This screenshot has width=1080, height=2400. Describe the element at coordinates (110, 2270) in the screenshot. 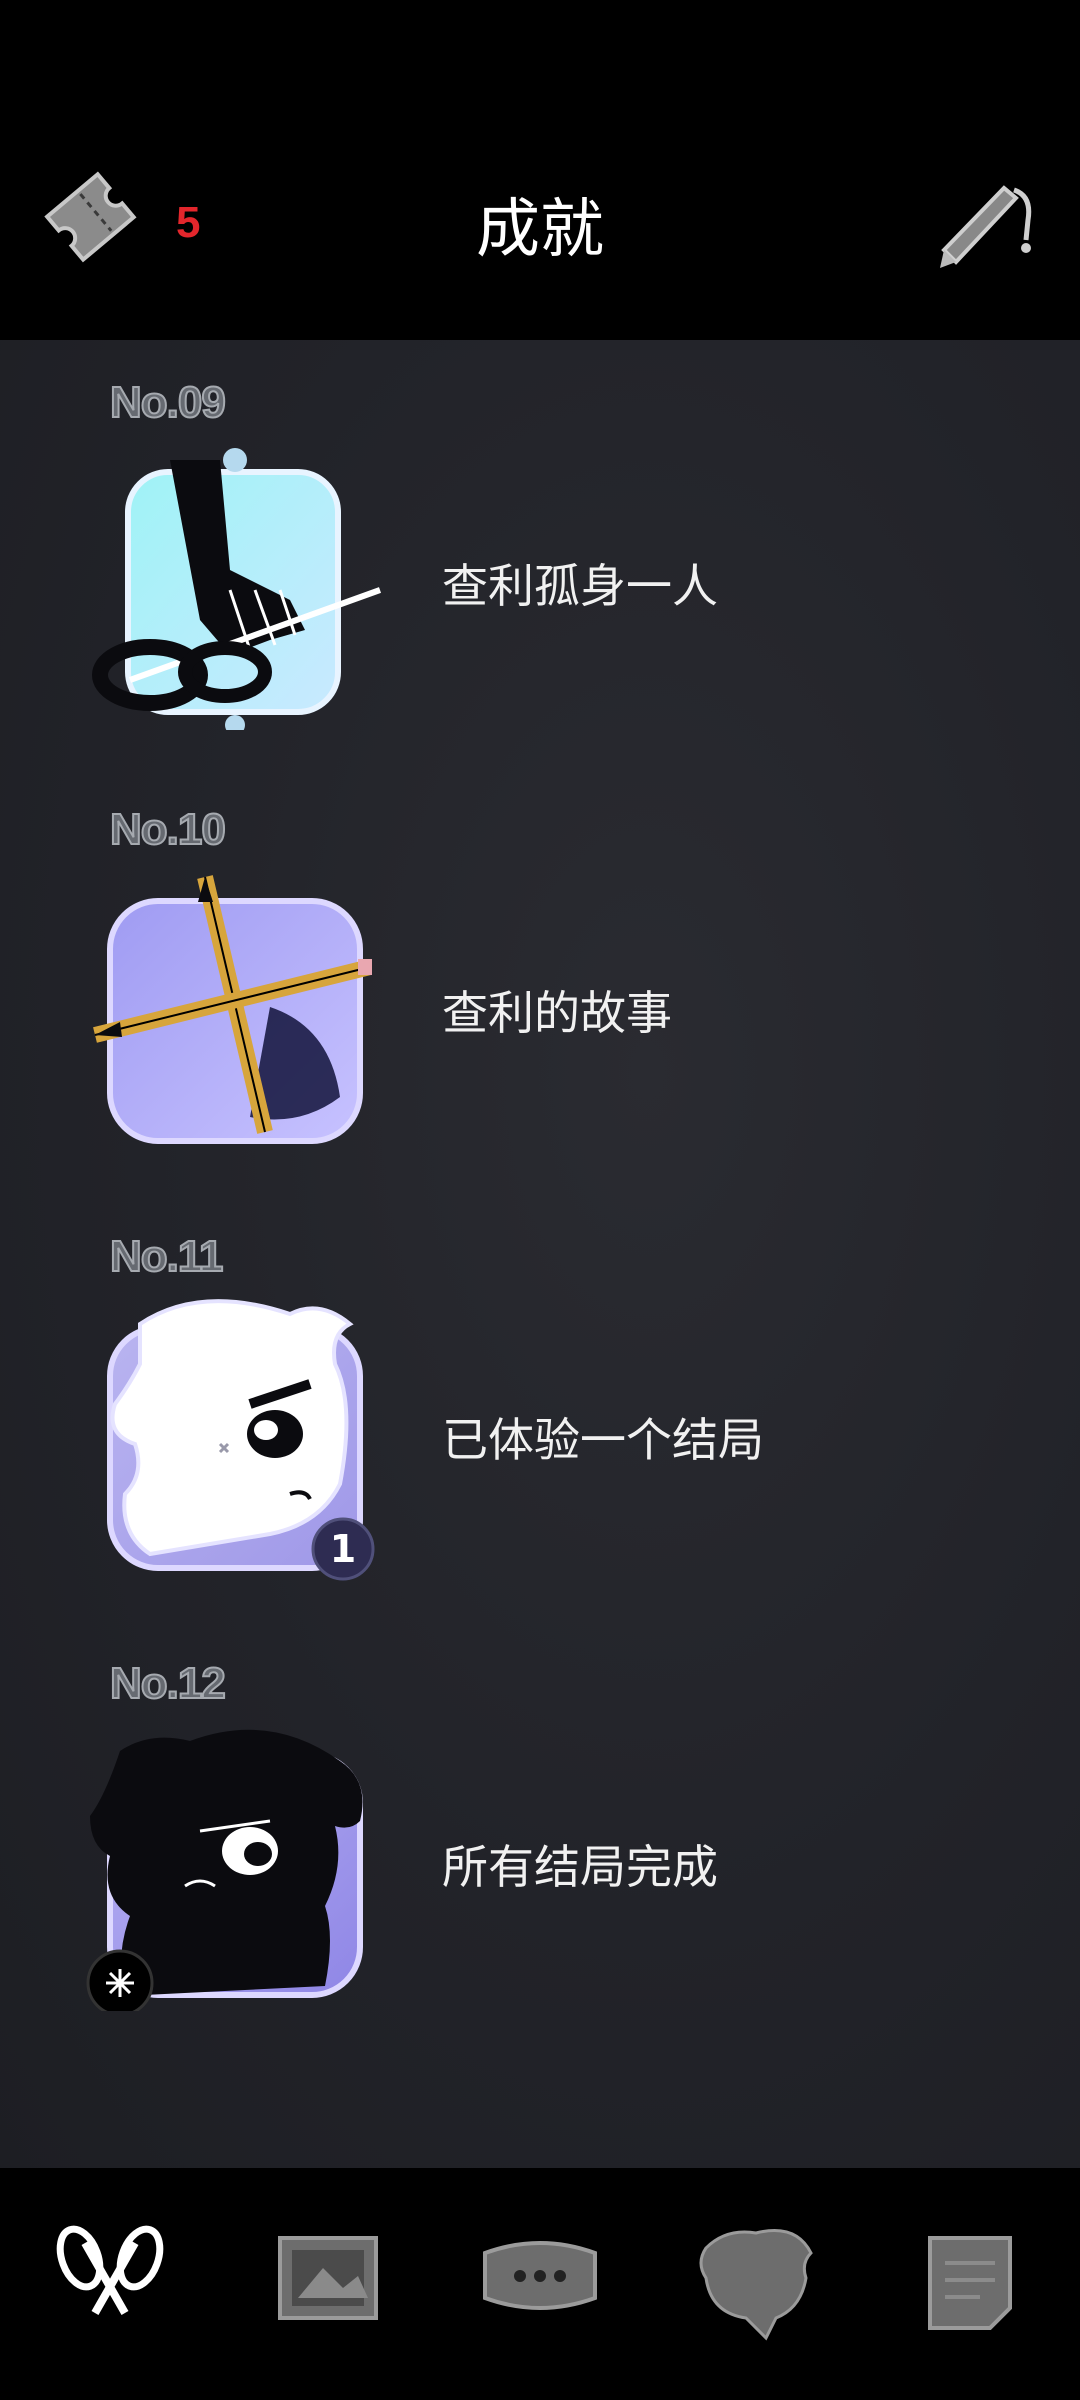

I see `scissors-icon` at that location.